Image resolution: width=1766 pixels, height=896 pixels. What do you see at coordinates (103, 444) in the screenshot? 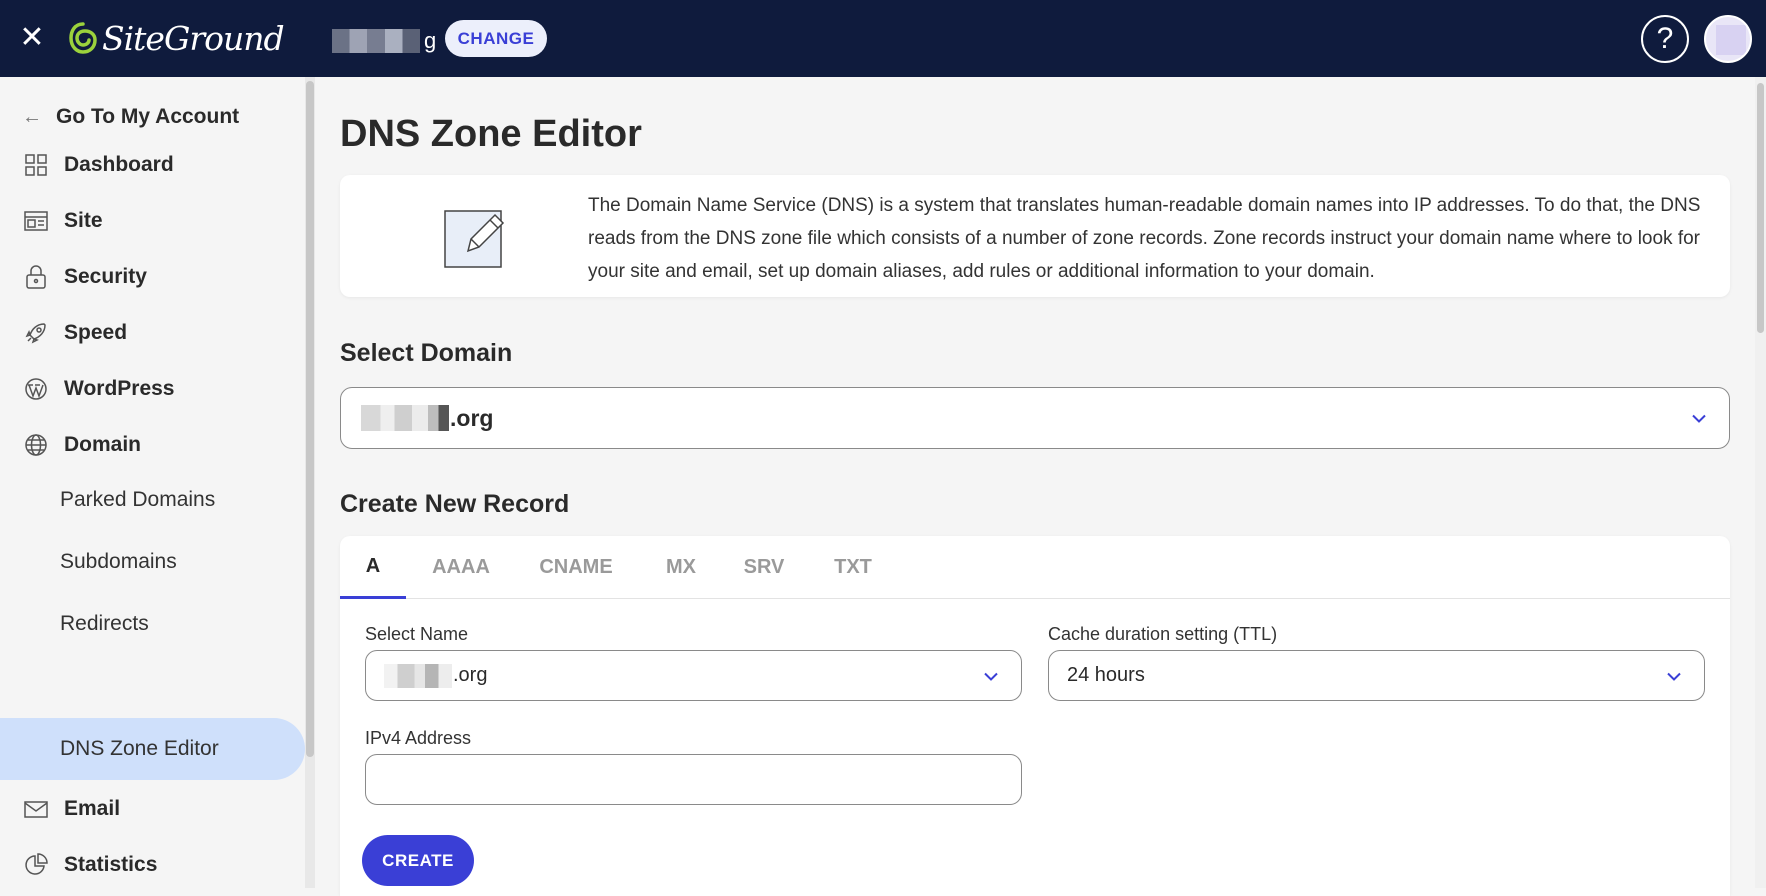
I see `sidebar-item-label: Domain` at bounding box center [103, 444].